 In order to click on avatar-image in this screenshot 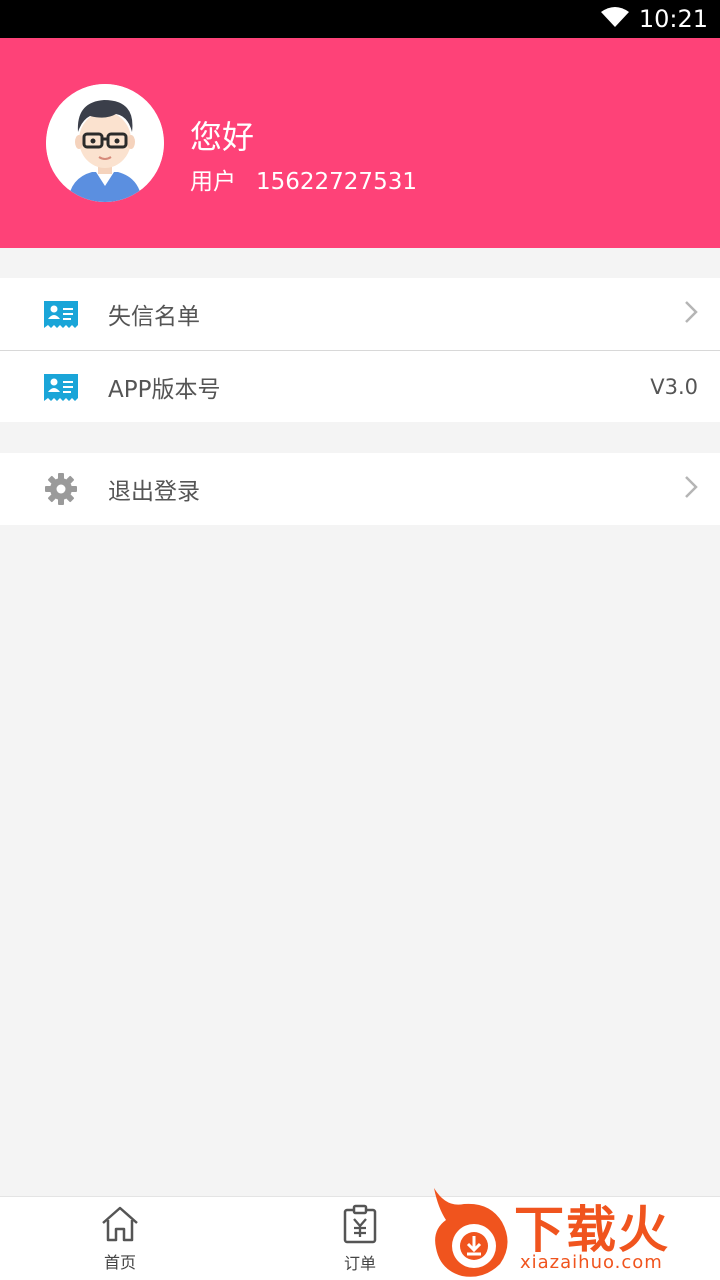, I will do `click(105, 143)`.